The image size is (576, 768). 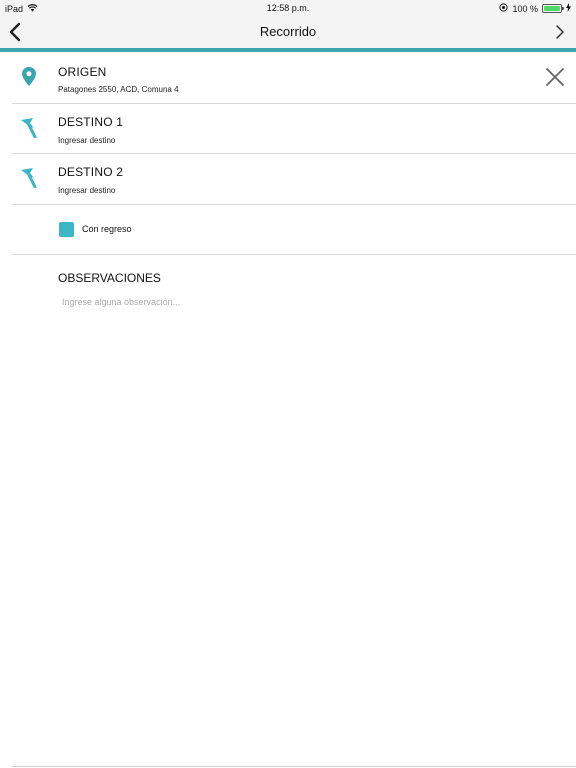 I want to click on close-icon, so click(x=555, y=77).